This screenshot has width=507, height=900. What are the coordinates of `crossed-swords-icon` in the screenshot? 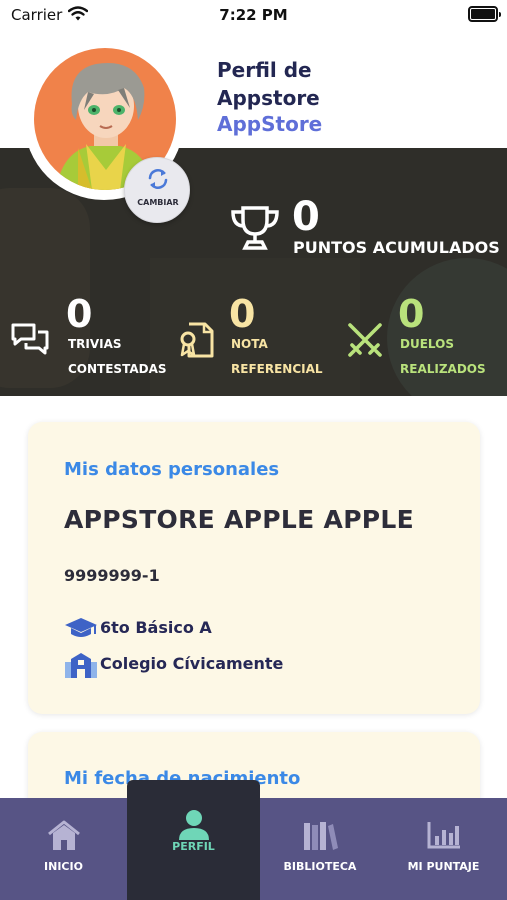 It's located at (365, 340).